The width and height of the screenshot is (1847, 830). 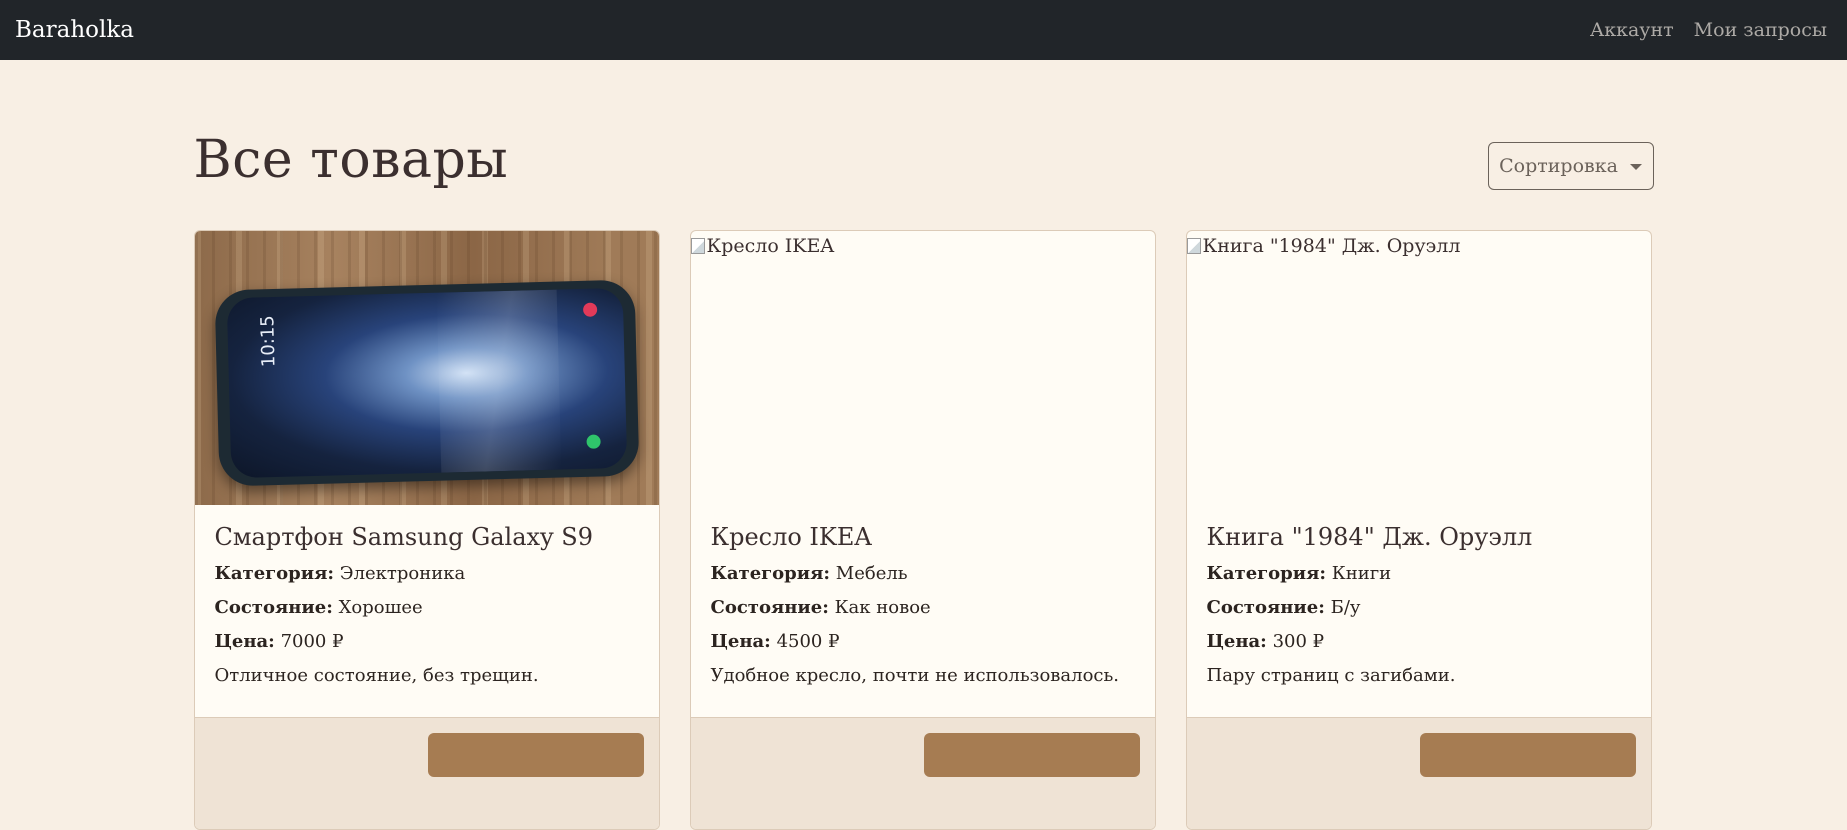 I want to click on camera-icon, so click(x=589, y=309).